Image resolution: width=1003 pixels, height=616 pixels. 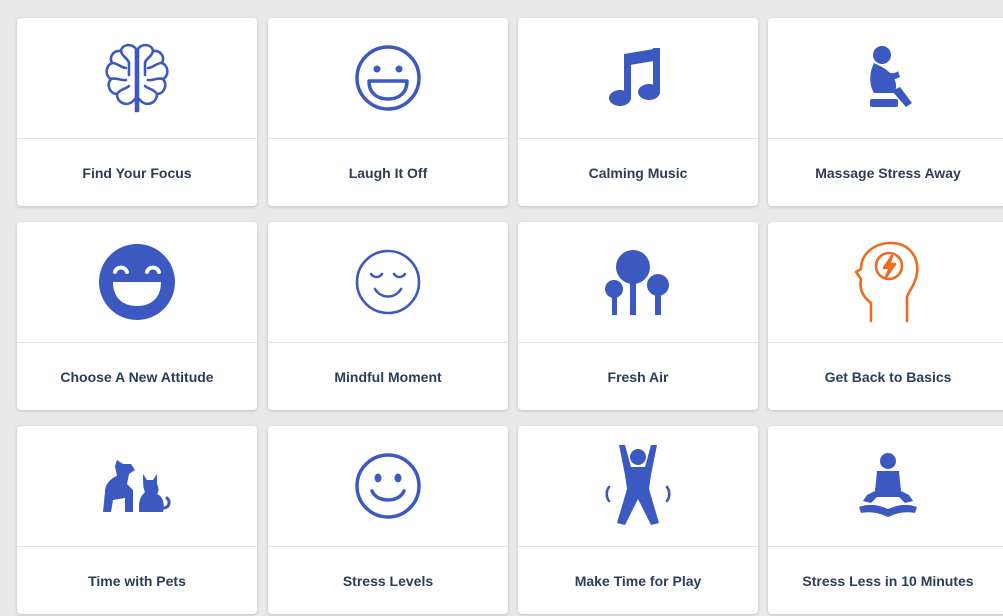 What do you see at coordinates (888, 173) in the screenshot?
I see `card-label: Massage Stress Away` at bounding box center [888, 173].